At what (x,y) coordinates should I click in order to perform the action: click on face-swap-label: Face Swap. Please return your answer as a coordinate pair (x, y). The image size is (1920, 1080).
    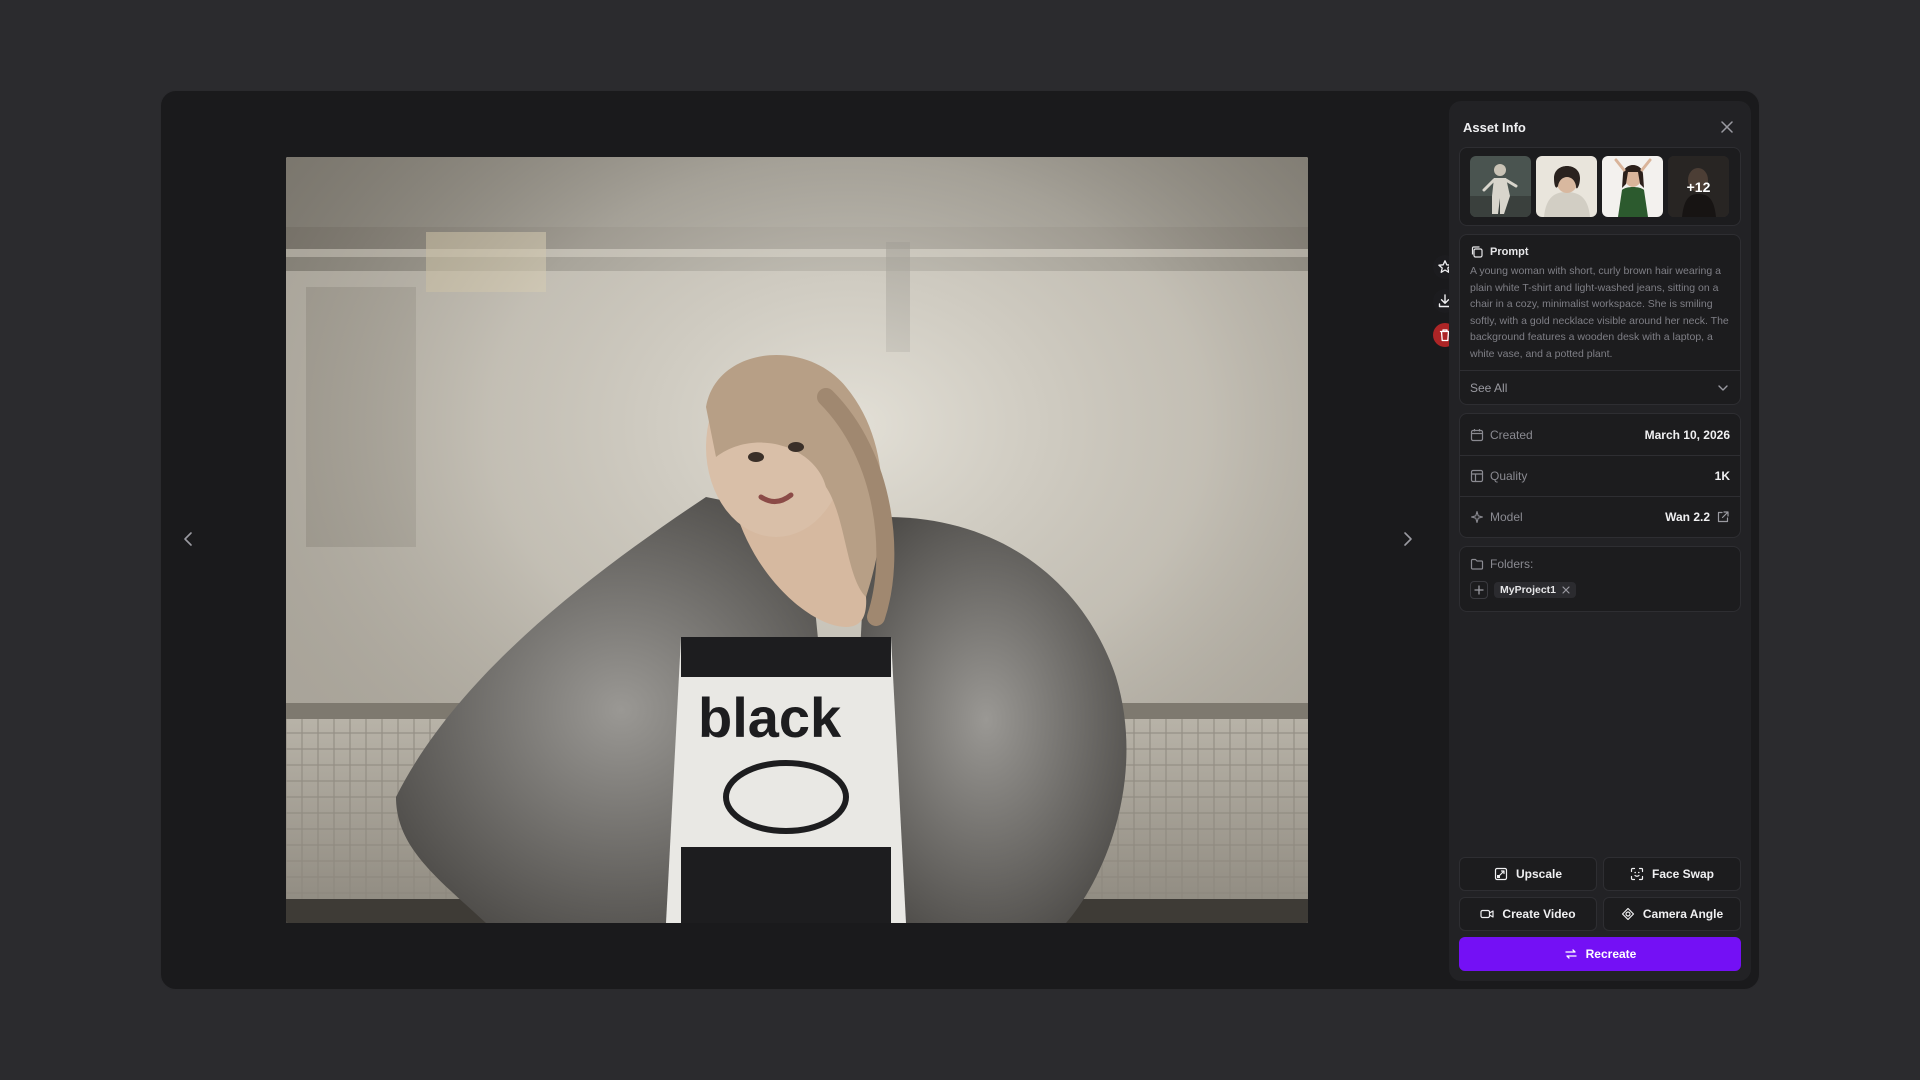
    Looking at the image, I should click on (1683, 874).